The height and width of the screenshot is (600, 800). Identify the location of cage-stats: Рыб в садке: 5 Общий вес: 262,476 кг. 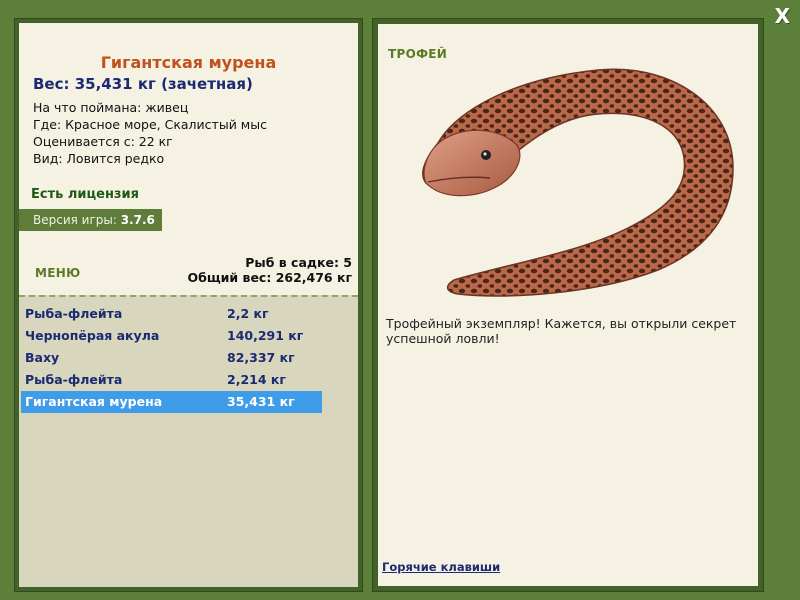
(270, 270).